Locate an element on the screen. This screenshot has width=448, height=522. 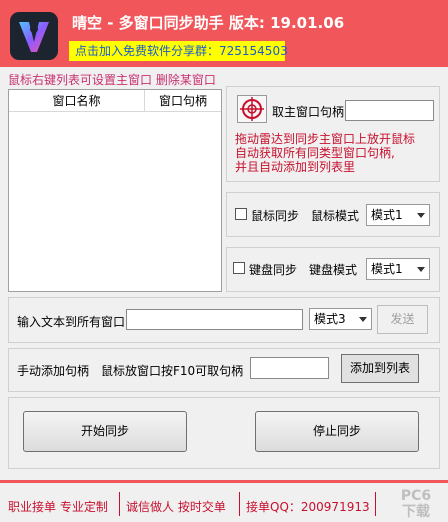
list-header: 窗口名称 窗口句柄 is located at coordinates (115, 101).